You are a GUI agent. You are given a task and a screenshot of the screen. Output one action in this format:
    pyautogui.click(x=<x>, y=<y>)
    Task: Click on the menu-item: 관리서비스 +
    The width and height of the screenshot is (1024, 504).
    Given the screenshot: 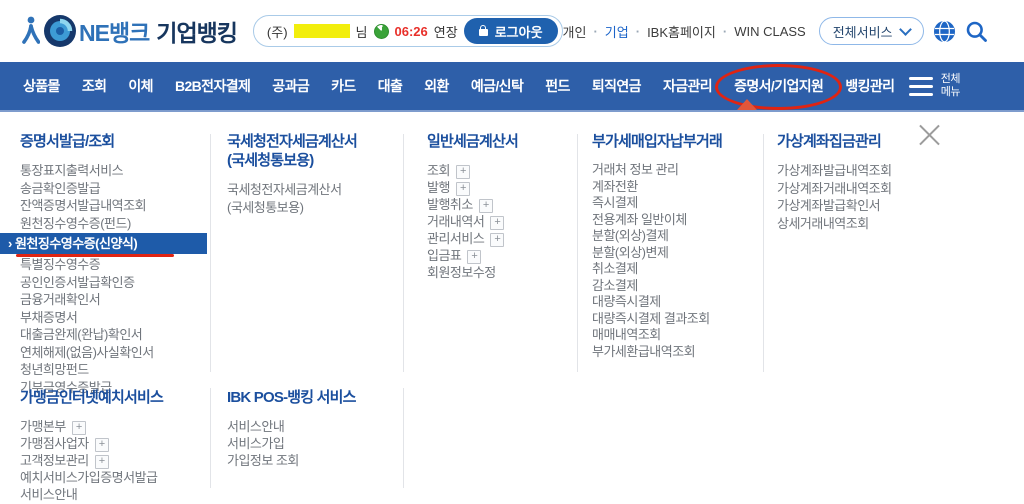 What is the action you would take?
    pyautogui.click(x=502, y=238)
    